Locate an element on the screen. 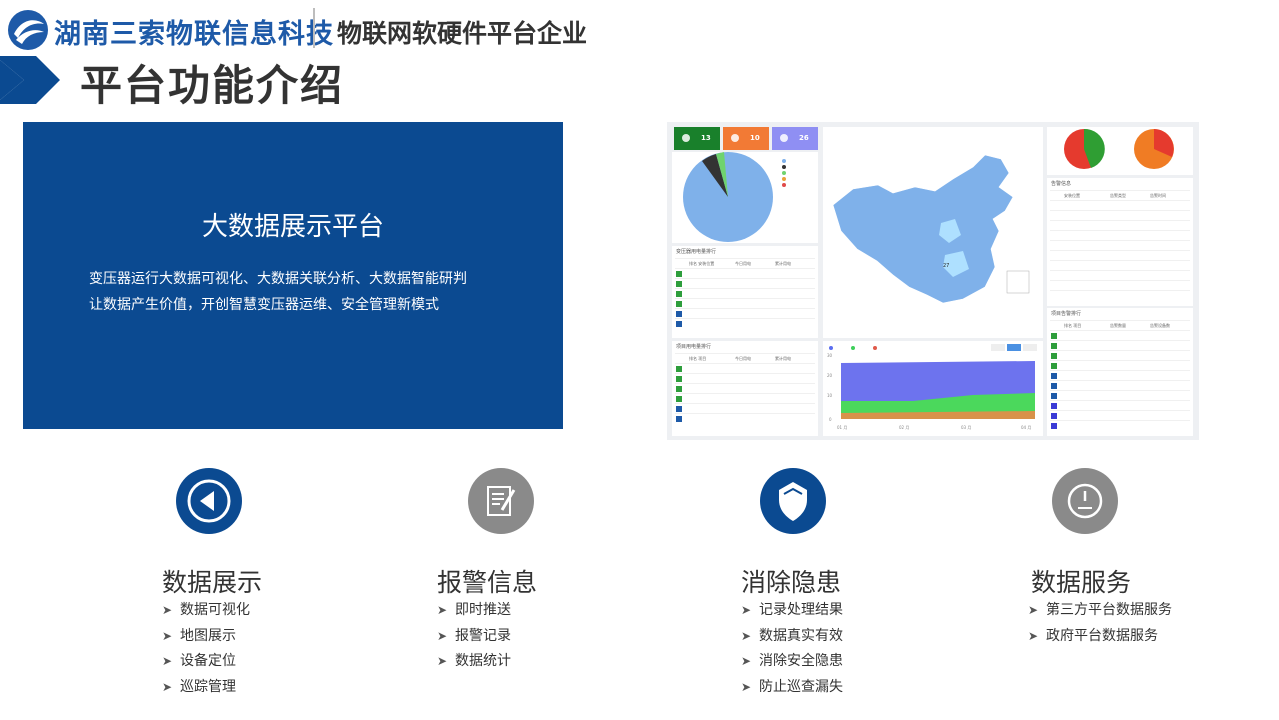 The width and height of the screenshot is (1279, 720). feature-list: ➤ 第三方平台数据服务 ➤ 政府平台数据服务 is located at coordinates (1100, 623).